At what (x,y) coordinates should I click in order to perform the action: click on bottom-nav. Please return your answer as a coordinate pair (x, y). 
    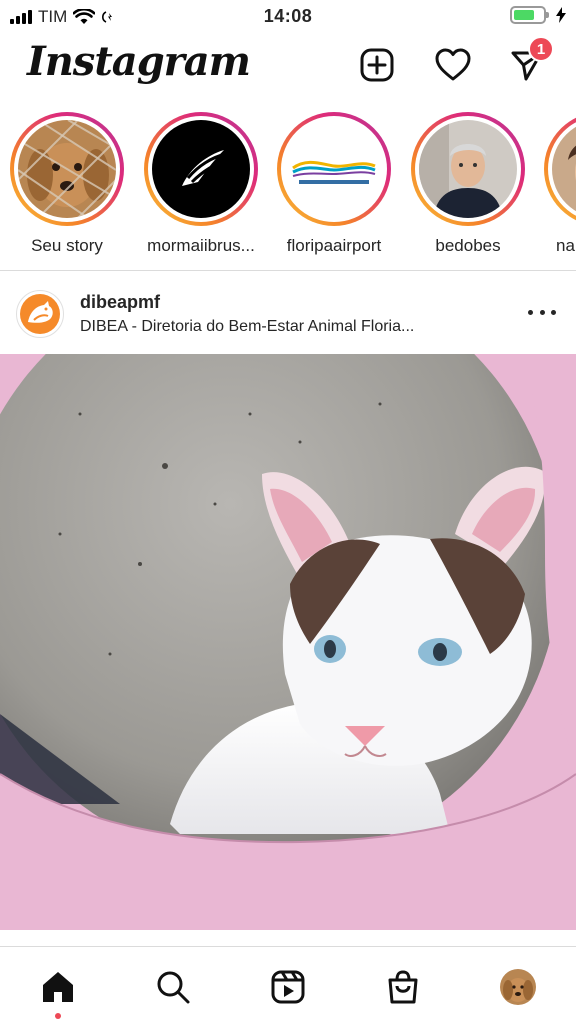
    Looking at the image, I should click on (288, 985).